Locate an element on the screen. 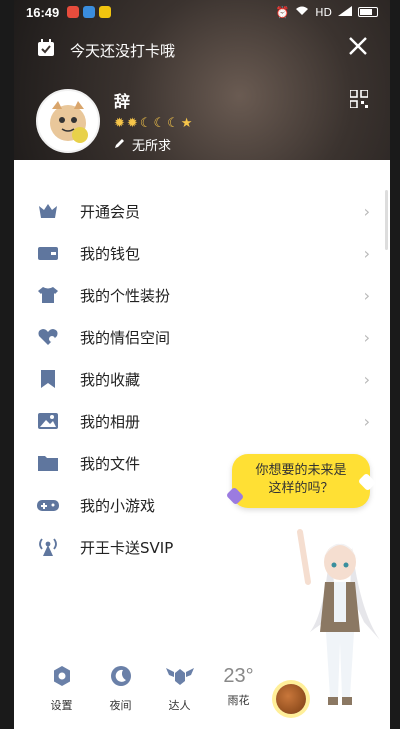 The width and height of the screenshot is (400, 729). level-badges: ✹ ✹ ☾ ☾ ☾ ★ is located at coordinates (153, 123).